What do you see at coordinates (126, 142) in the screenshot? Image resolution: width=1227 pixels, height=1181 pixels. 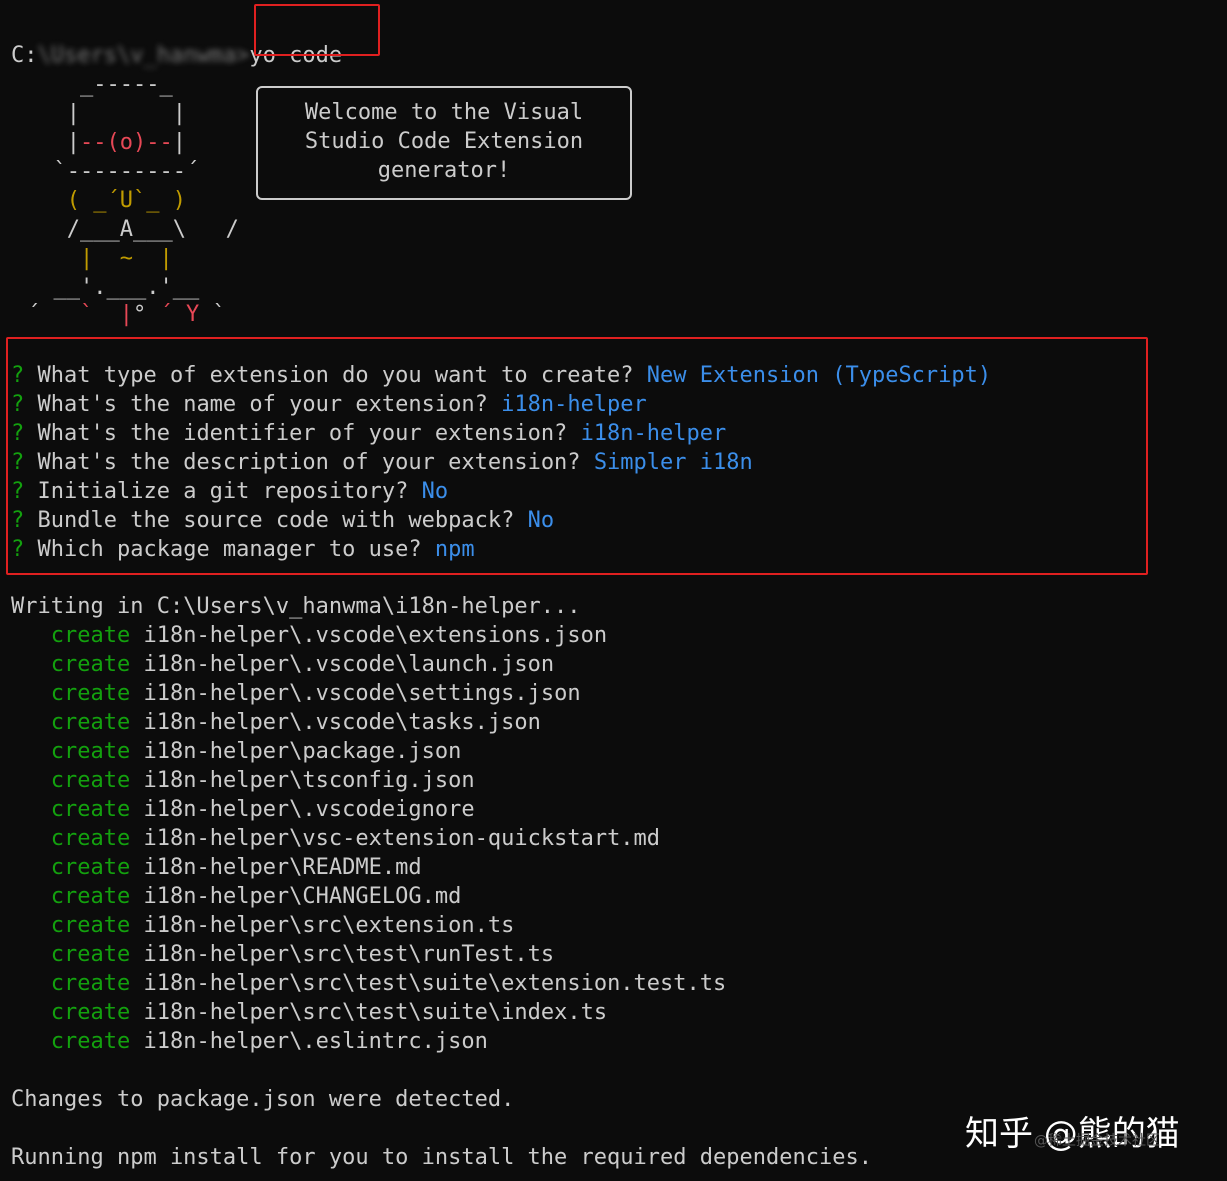 I see `ascii-line-3: |--(o)--|` at bounding box center [126, 142].